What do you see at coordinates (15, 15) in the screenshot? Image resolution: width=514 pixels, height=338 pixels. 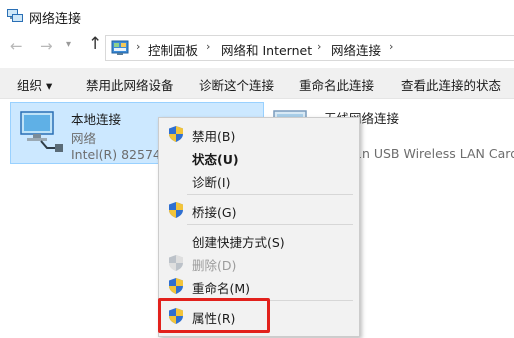 I see `network-connections-icon` at bounding box center [15, 15].